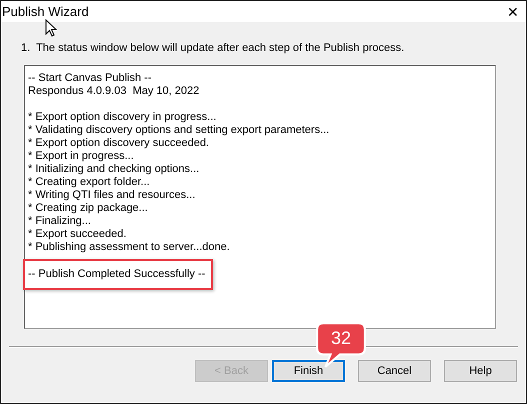  Describe the element at coordinates (394, 371) in the screenshot. I see `wizard-button: Cancel` at that location.